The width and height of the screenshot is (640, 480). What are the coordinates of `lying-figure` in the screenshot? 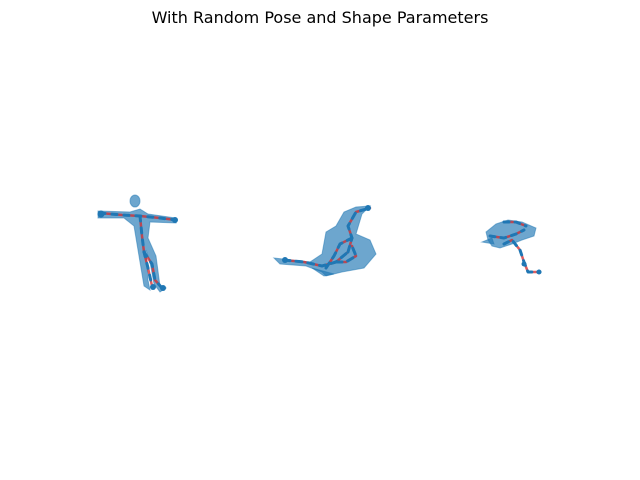 It's located at (324, 241).